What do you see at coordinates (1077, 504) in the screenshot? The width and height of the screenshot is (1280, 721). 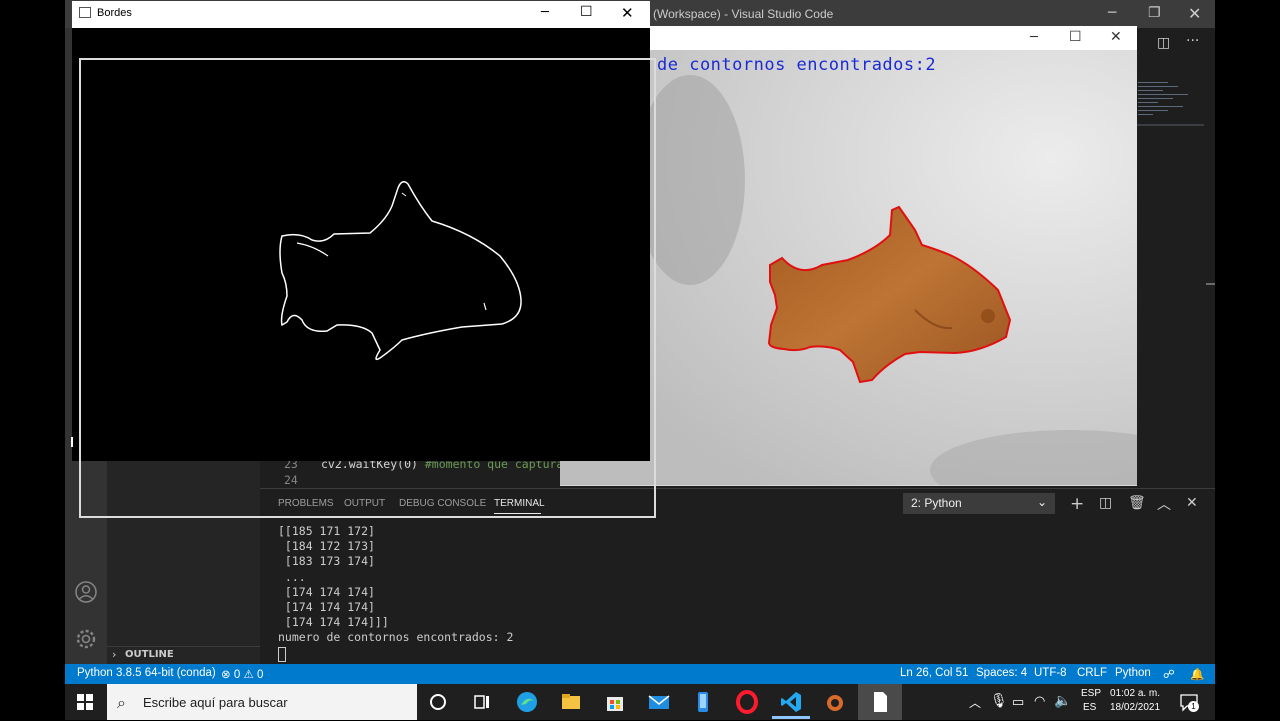 I see `plus-icon: +` at bounding box center [1077, 504].